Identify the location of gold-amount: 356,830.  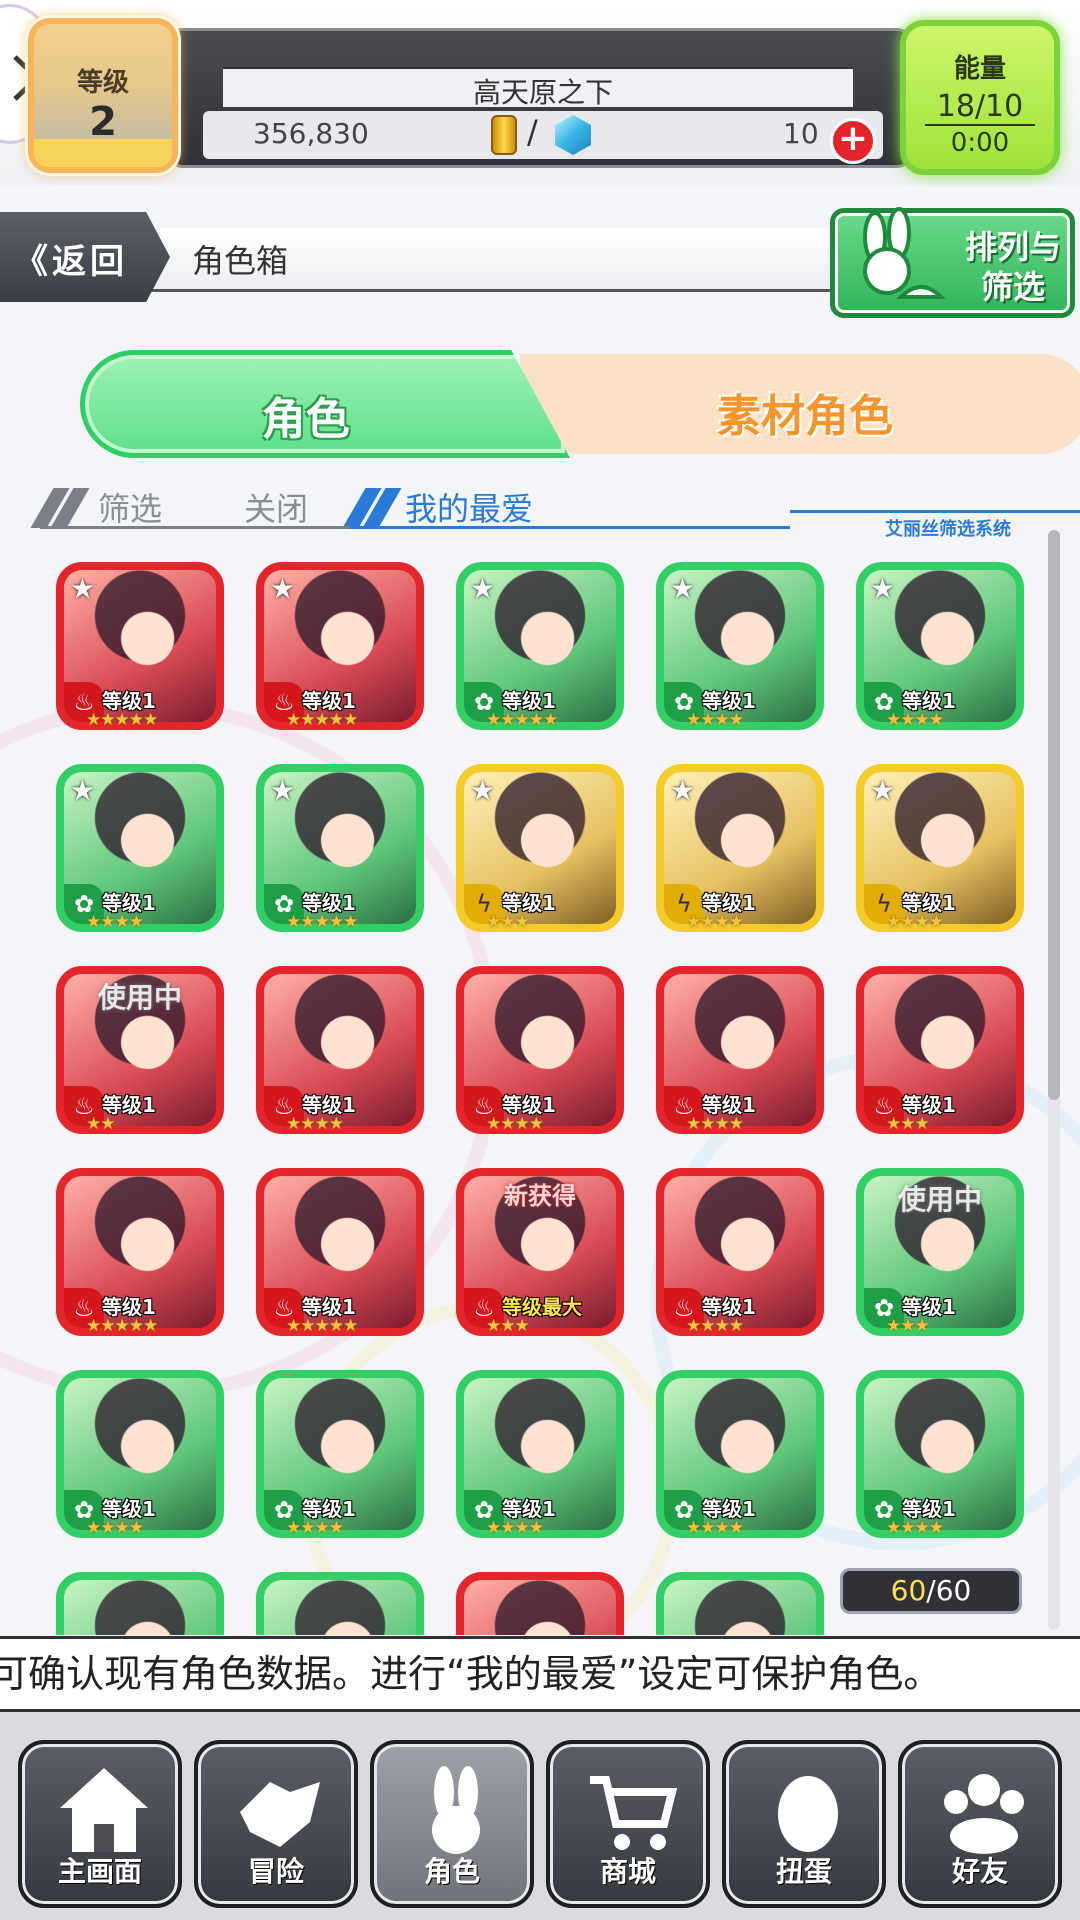
(311, 133).